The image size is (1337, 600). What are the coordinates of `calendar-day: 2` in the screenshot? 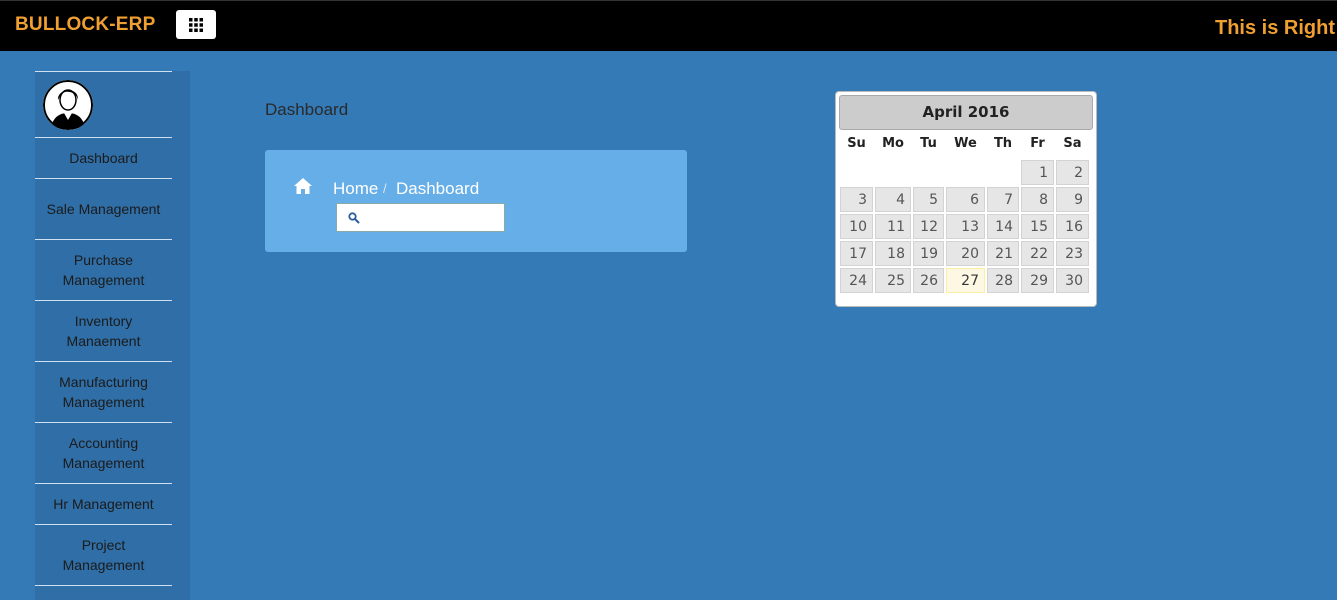 It's located at (1072, 172).